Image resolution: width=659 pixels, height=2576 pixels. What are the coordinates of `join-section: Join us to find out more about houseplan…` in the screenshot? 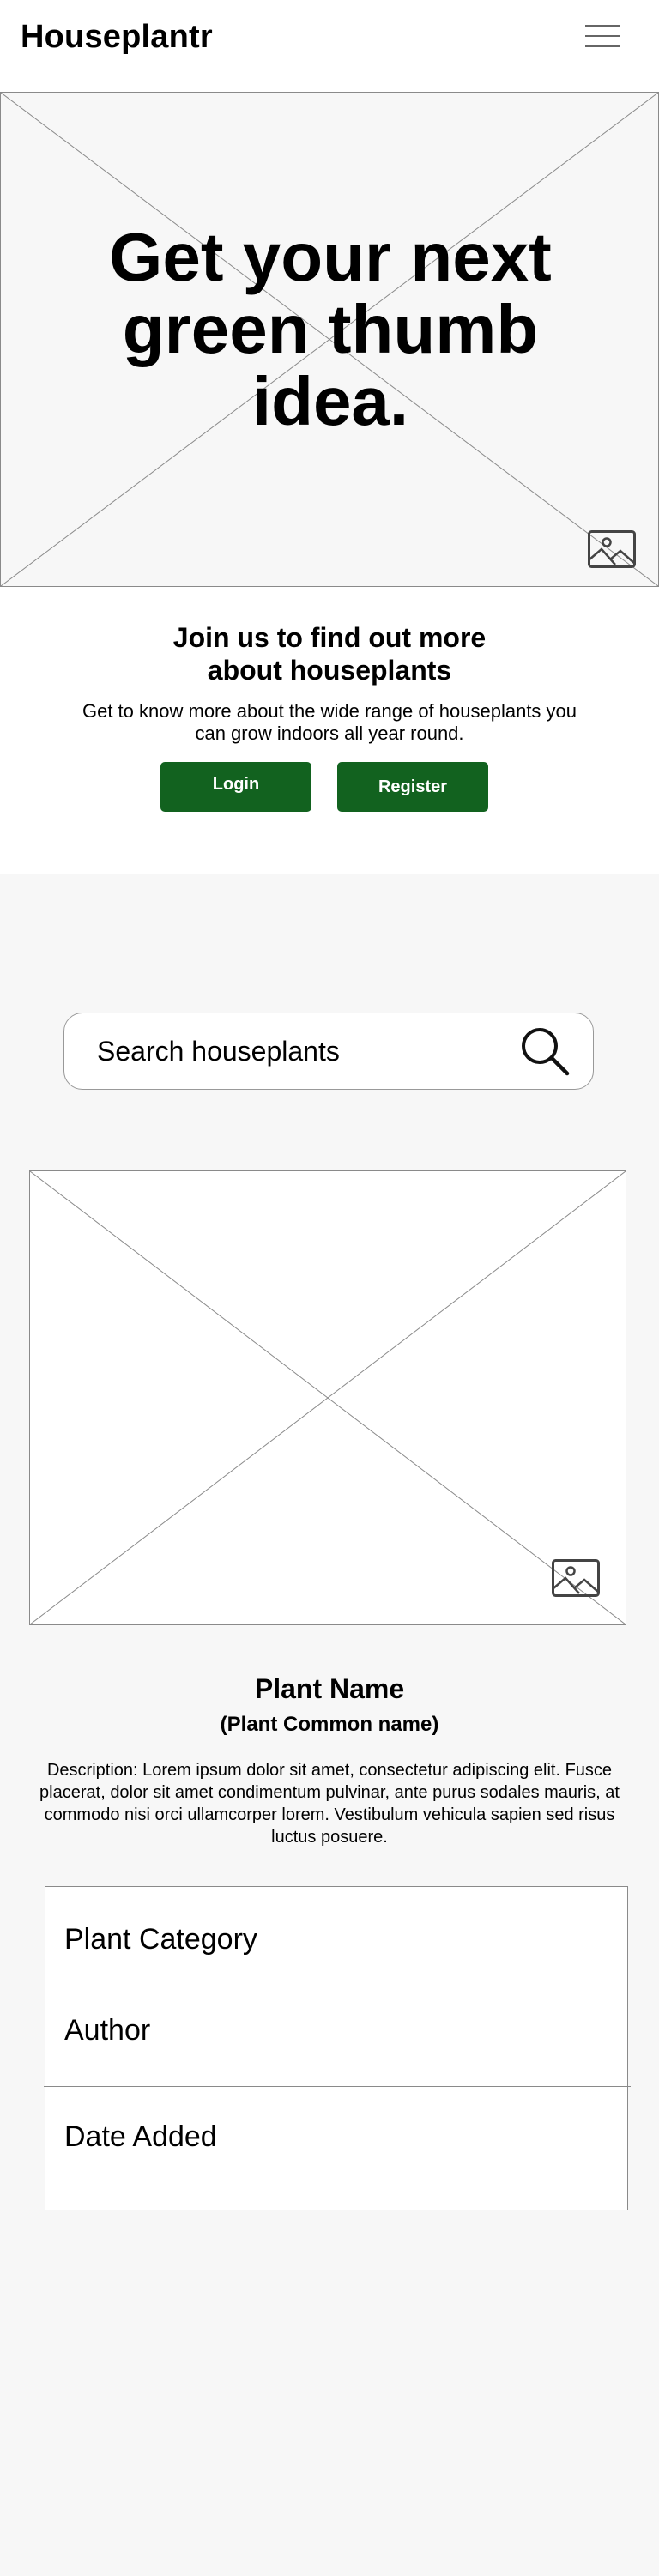 It's located at (329, 730).